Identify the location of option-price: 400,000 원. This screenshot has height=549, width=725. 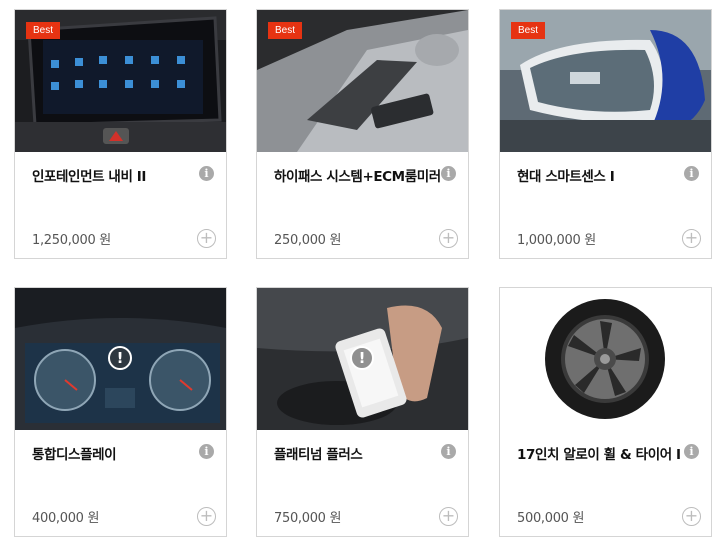
(66, 518).